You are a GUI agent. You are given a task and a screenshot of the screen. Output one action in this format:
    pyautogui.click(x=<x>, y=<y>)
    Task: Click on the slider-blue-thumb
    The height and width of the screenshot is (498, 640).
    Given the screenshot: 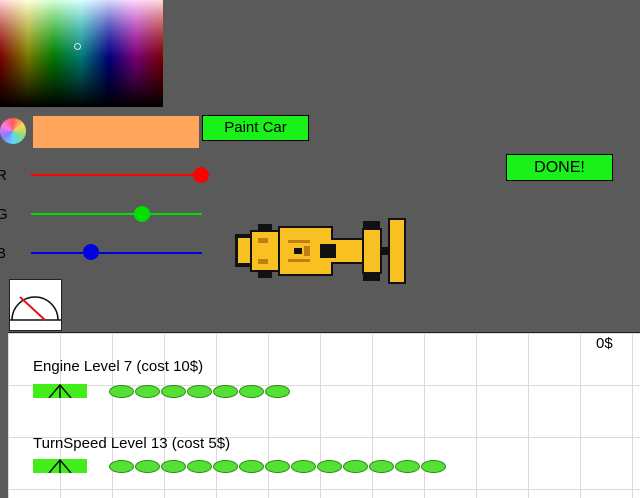 What is the action you would take?
    pyautogui.click(x=90, y=252)
    